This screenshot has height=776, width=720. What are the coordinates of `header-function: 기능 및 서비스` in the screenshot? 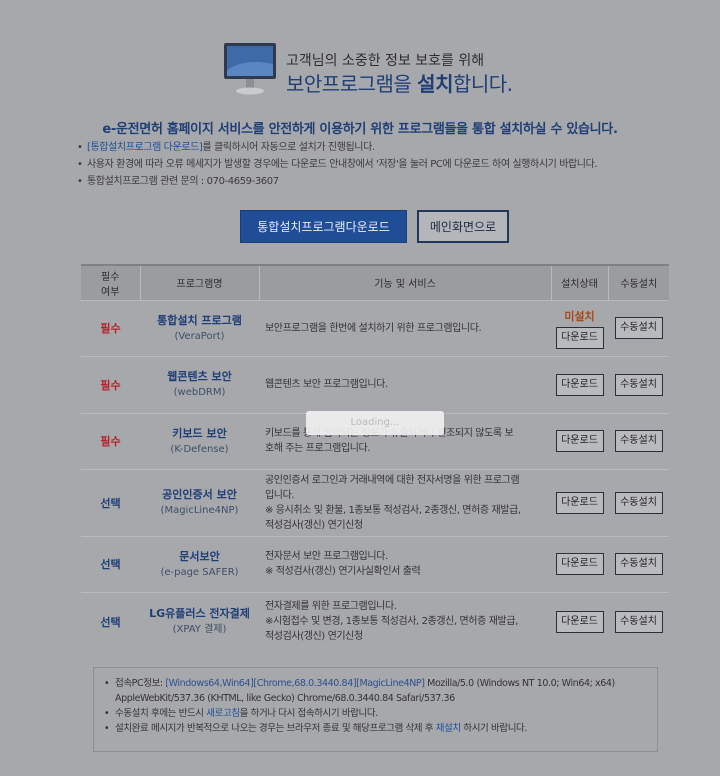 It's located at (404, 282).